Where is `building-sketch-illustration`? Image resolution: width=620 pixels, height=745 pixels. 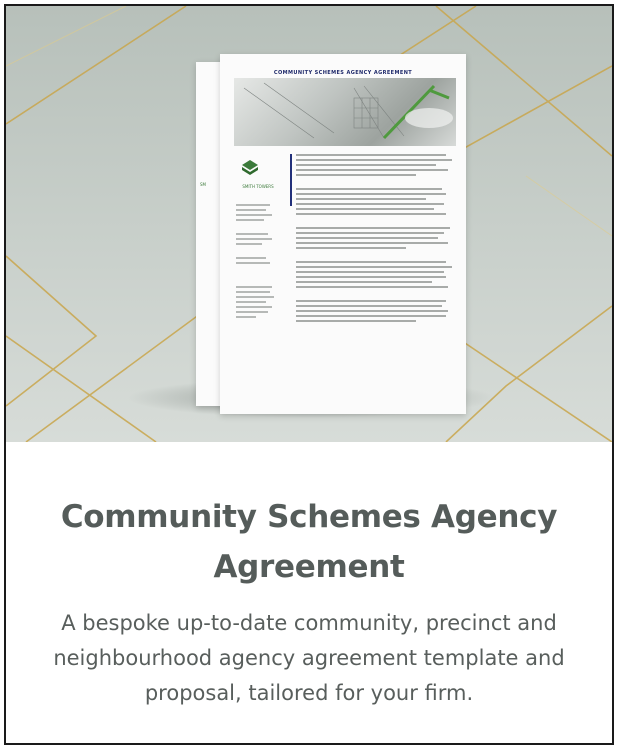
building-sketch-illustration is located at coordinates (348, 111).